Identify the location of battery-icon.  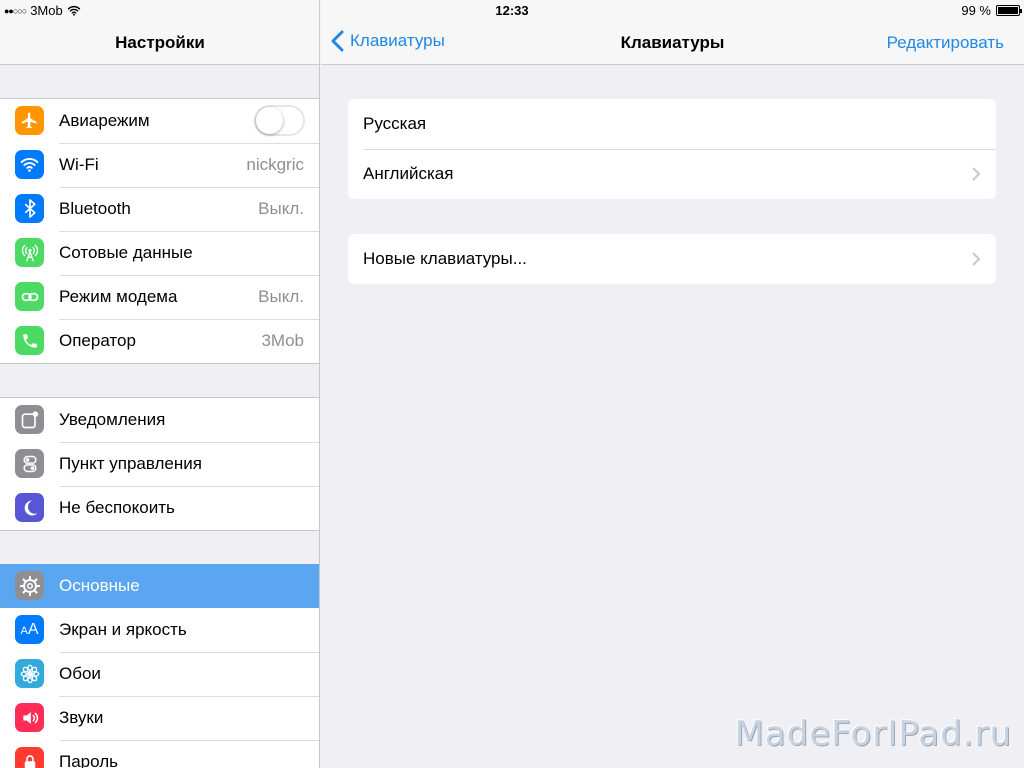
(1009, 10).